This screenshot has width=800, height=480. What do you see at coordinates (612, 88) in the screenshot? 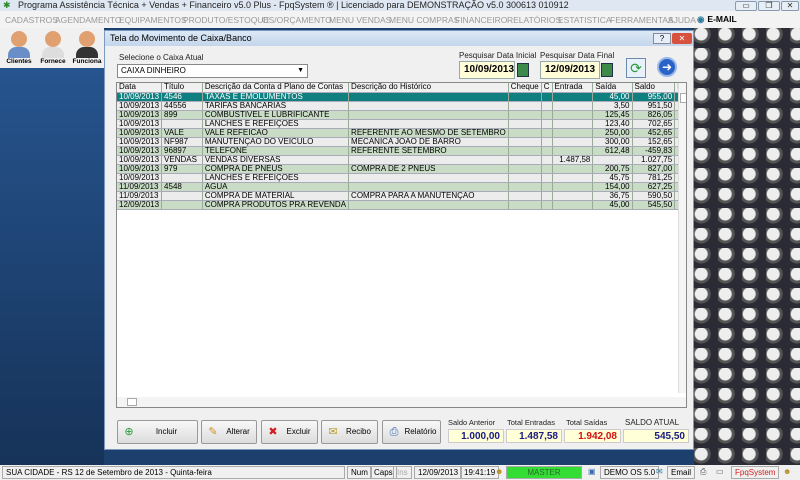
I see `column-header: Saída` at bounding box center [612, 88].